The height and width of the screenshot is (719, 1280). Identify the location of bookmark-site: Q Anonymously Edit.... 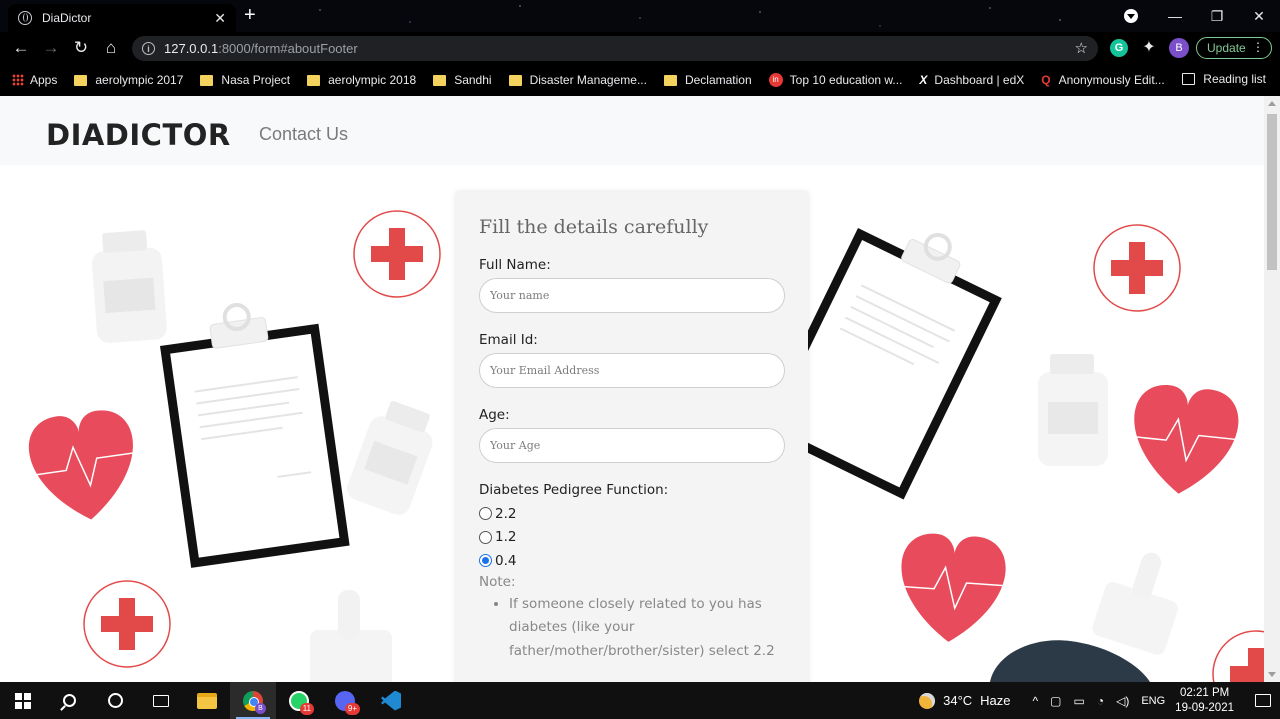
(1102, 80).